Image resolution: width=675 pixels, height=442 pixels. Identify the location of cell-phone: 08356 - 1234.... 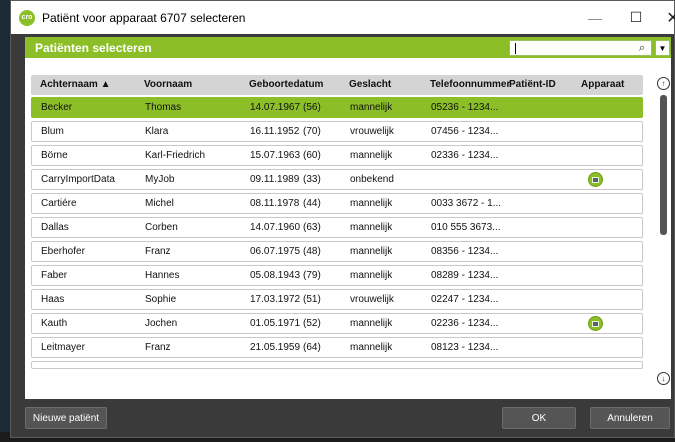
(465, 251).